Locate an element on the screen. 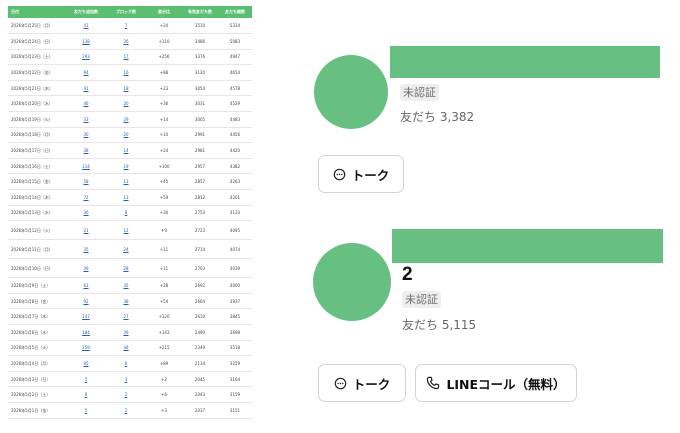 This screenshot has height=433, width=680. line-call-button-label: LINEコール（無料） is located at coordinates (506, 384).